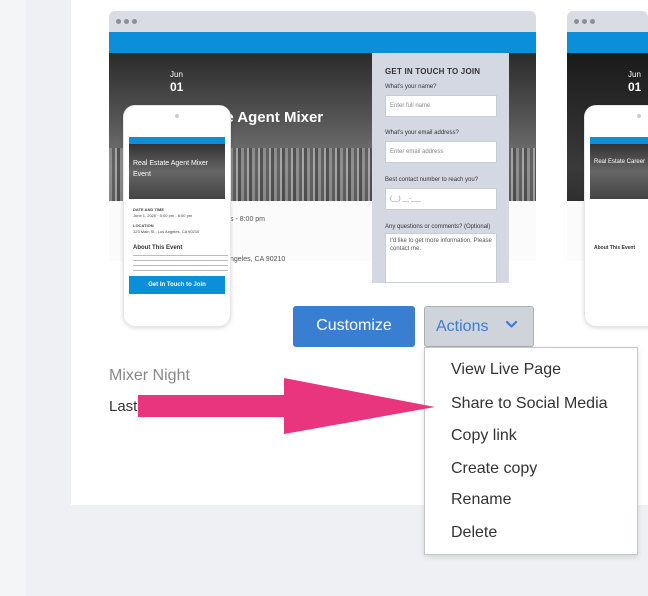 This screenshot has width=648, height=596. What do you see at coordinates (481, 500) in the screenshot?
I see `menu-item-rename: Rename` at bounding box center [481, 500].